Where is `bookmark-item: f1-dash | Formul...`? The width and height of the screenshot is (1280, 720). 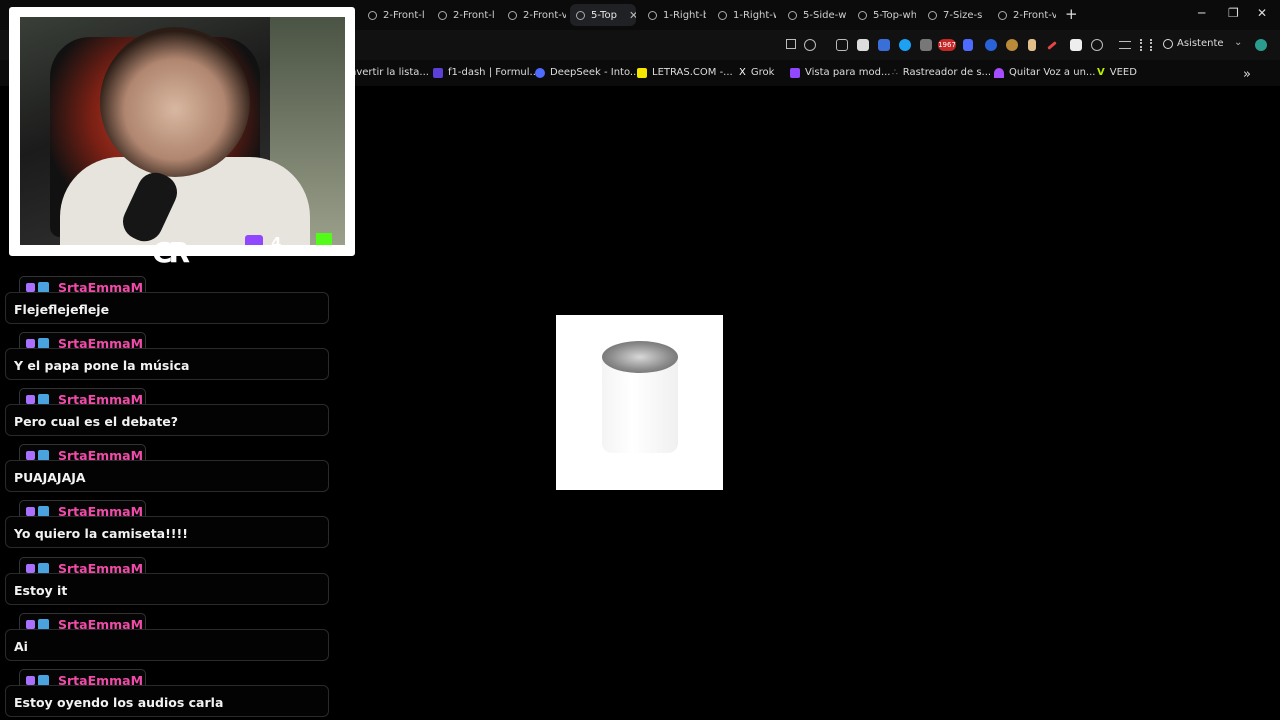
bookmark-item: f1-dash | Formul... is located at coordinates (486, 72).